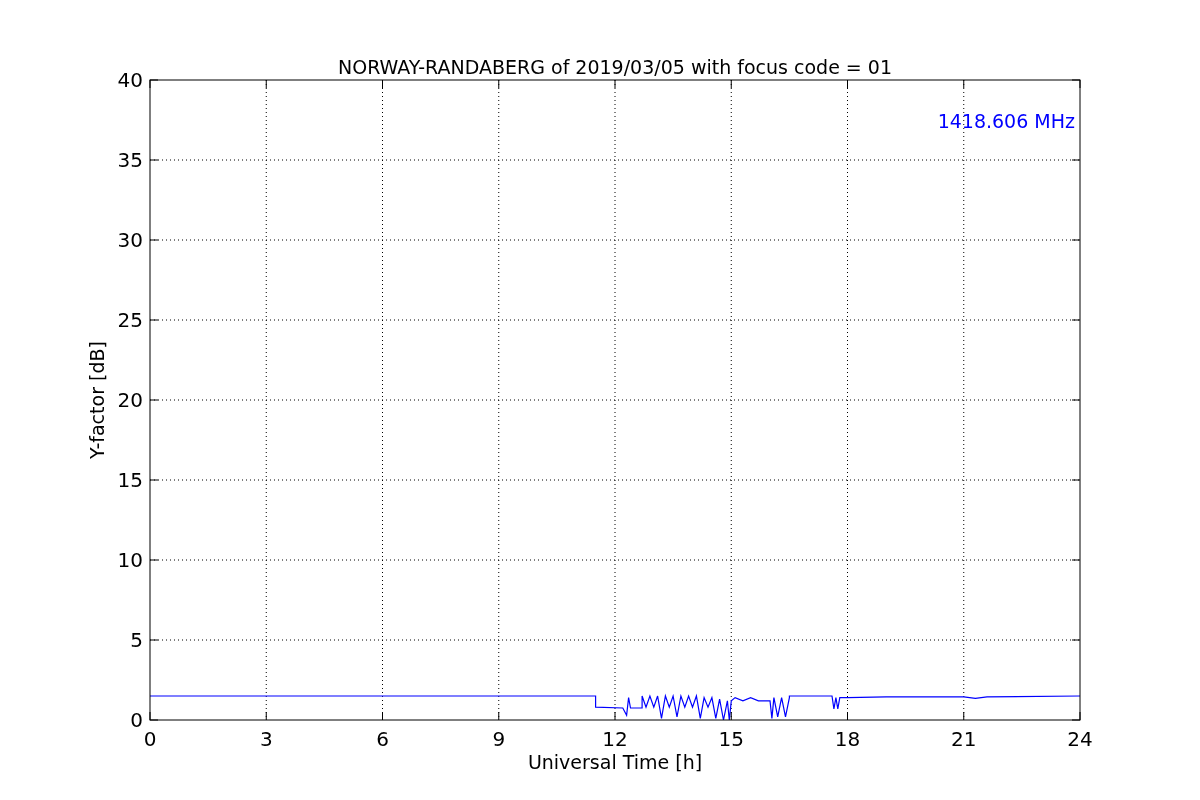  What do you see at coordinates (1080, 739) in the screenshot?
I see `x-tick-label: 24` at bounding box center [1080, 739].